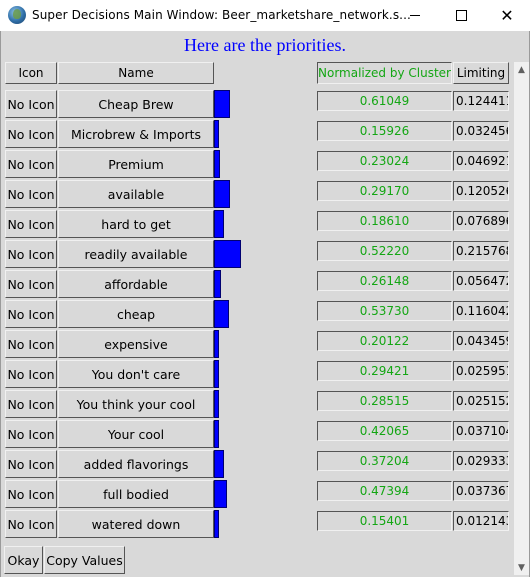 The height and width of the screenshot is (577, 530). I want to click on normalized-value: 0.29421, so click(384, 371).